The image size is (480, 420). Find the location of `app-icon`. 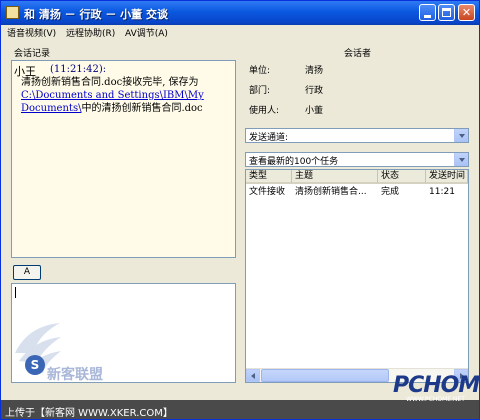

app-icon is located at coordinates (12, 12).